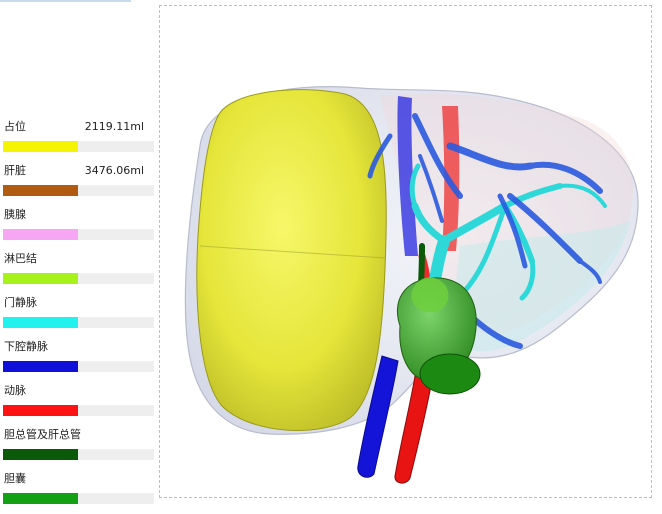 The width and height of the screenshot is (662, 514). What do you see at coordinates (114, 170) in the screenshot?
I see `legend-volume: 3476.06ml` at bounding box center [114, 170].